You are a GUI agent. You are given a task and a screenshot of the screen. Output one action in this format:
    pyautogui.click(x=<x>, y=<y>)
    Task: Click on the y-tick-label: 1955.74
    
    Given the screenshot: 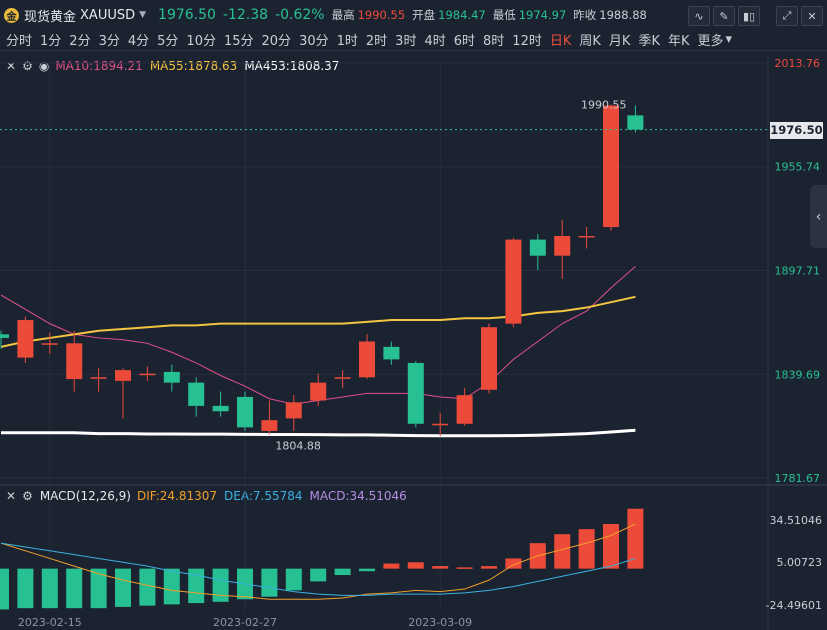 What is the action you would take?
    pyautogui.click(x=798, y=167)
    